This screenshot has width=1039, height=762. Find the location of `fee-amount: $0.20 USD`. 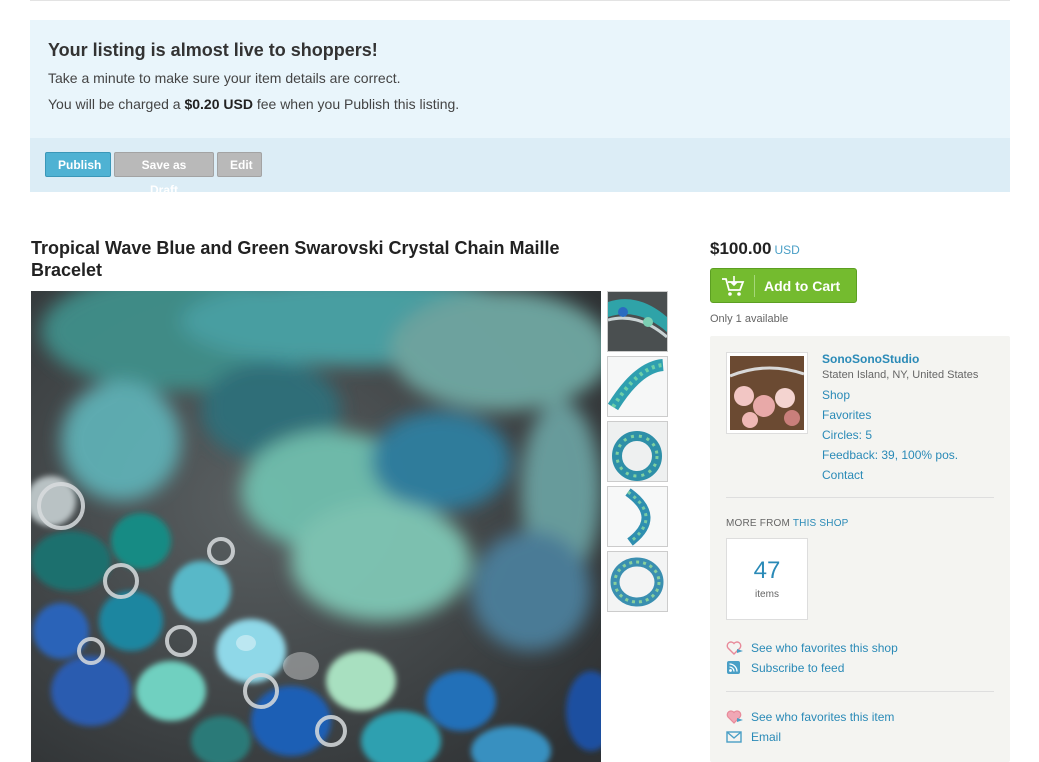

fee-amount: $0.20 USD is located at coordinates (218, 104).